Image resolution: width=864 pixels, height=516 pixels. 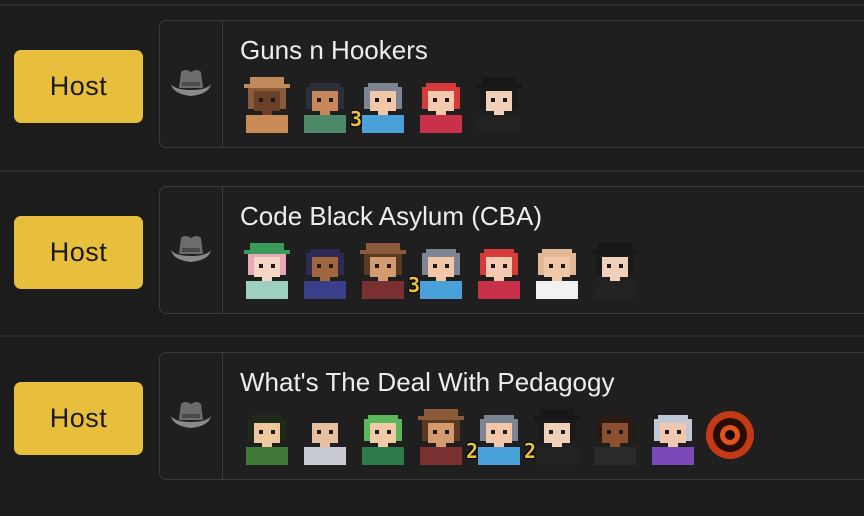 What do you see at coordinates (557, 269) in the screenshot?
I see `bald-man-avatar` at bounding box center [557, 269].